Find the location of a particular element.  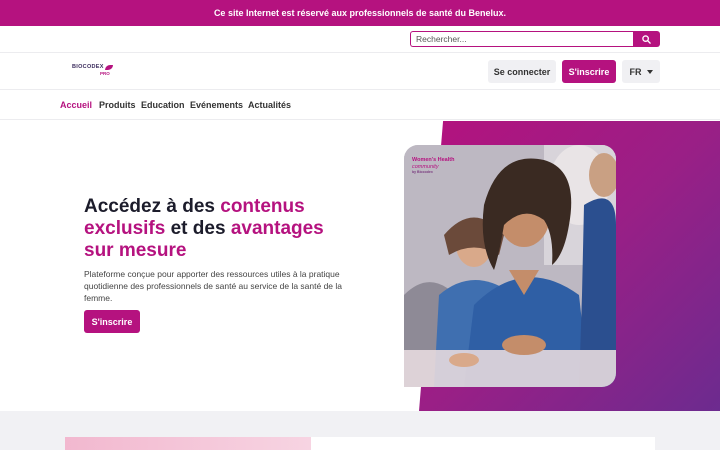

nav-item-accueil: Accueil is located at coordinates (76, 105).